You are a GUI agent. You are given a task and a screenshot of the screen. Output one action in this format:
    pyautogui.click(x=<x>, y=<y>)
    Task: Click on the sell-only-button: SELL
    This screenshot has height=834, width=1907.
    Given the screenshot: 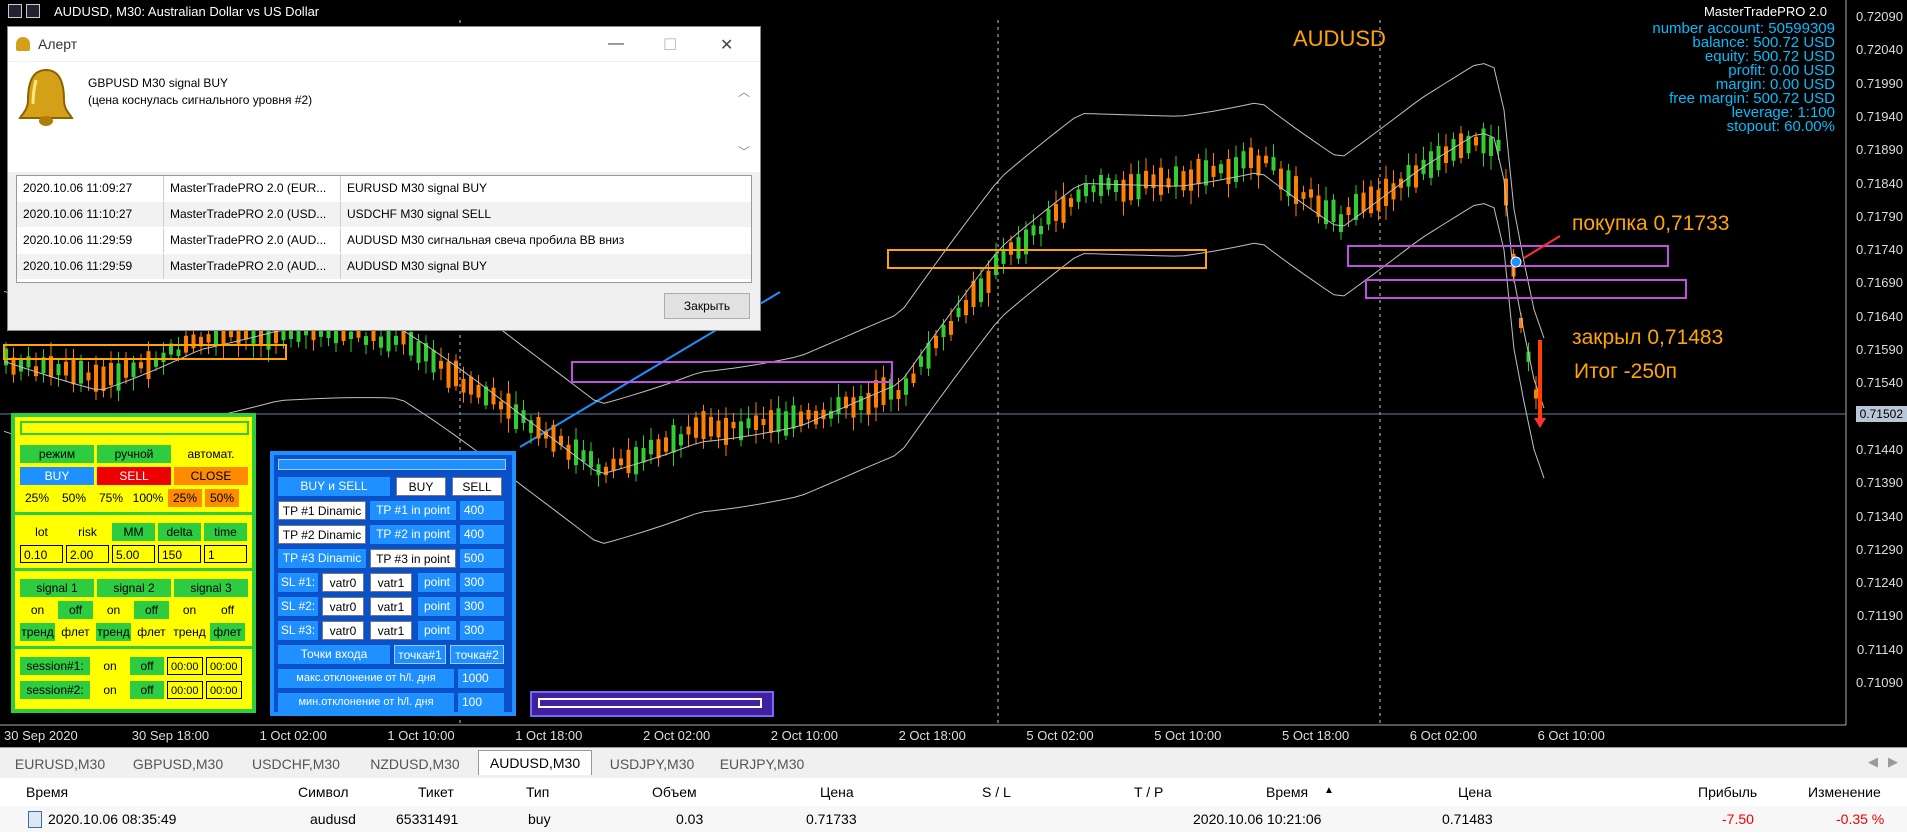 What is the action you would take?
    pyautogui.click(x=477, y=486)
    